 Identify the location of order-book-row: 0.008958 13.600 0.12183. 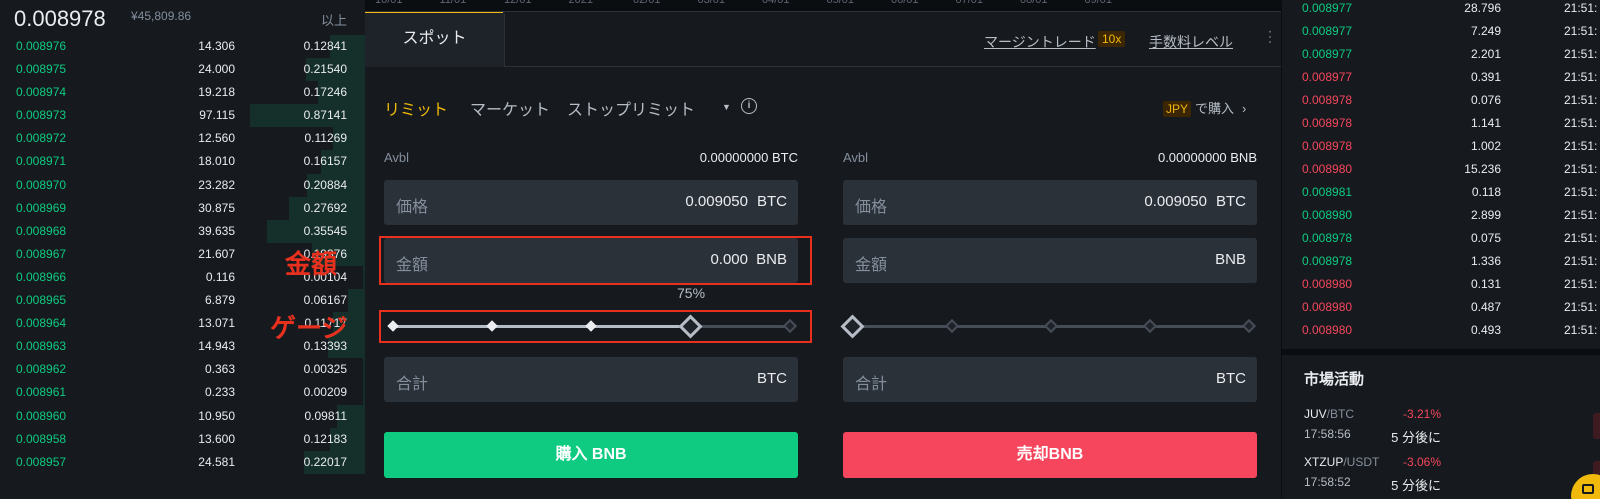
(182, 439).